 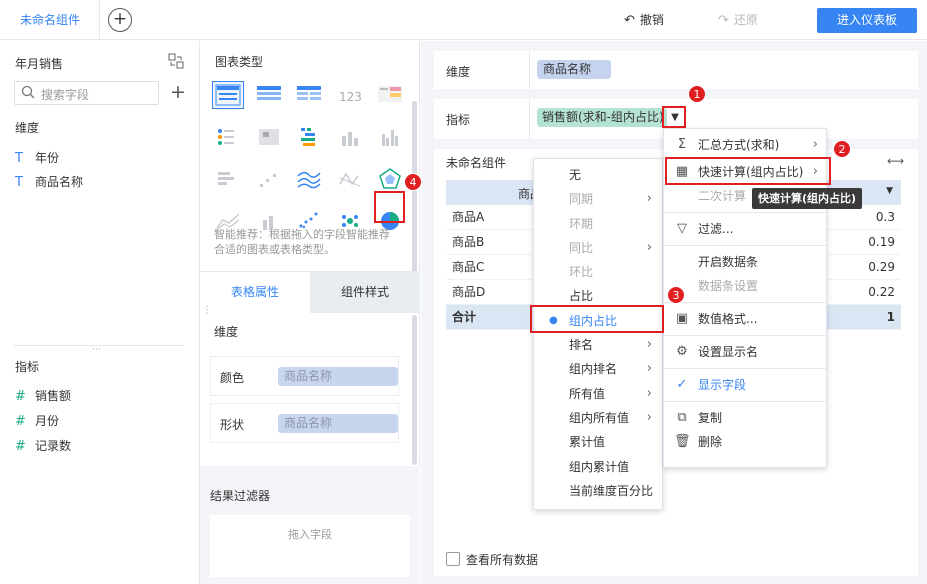 I want to click on quick-calc-item: 组内排名 ›, so click(x=598, y=369).